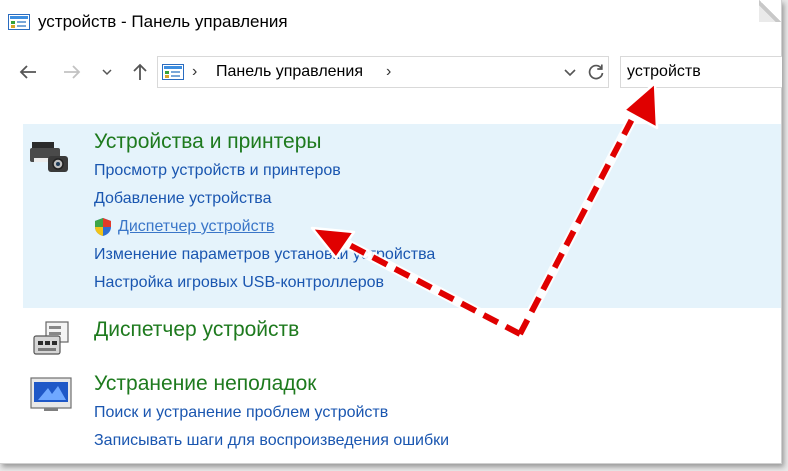  I want to click on page-fold-decoration, so click(770, 11).